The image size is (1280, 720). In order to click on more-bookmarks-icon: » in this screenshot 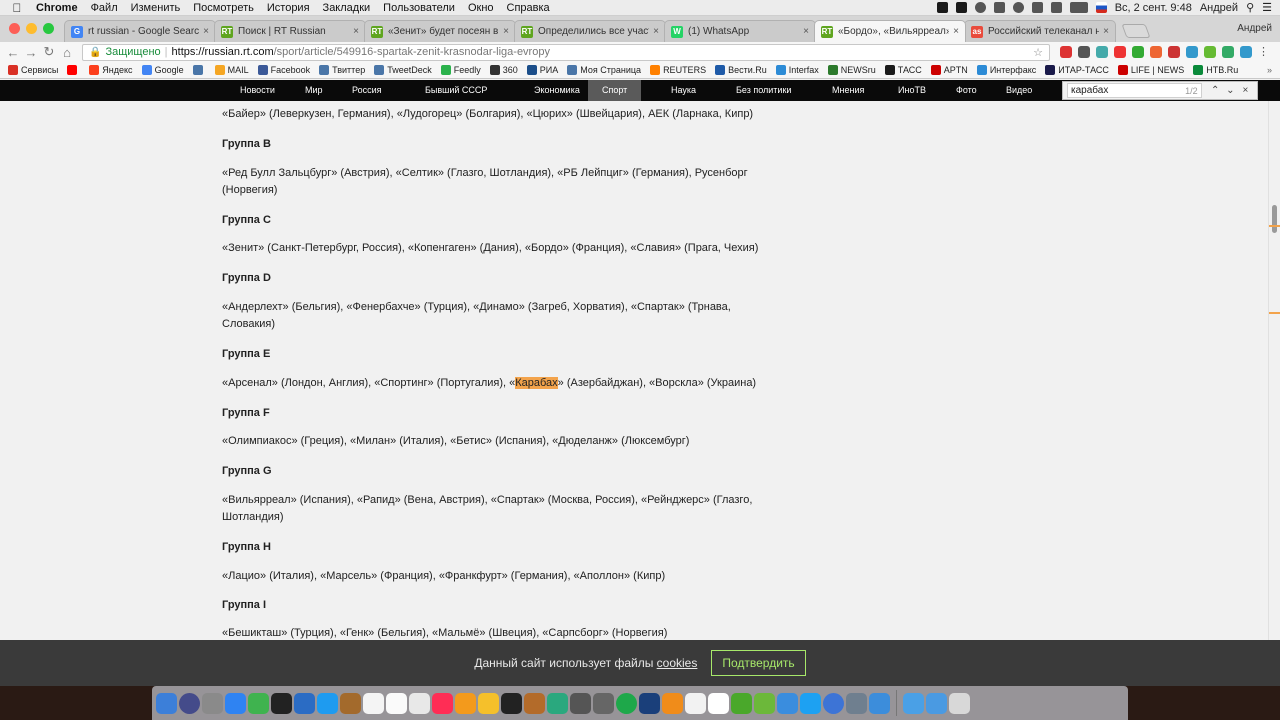, I will do `click(1269, 70)`.